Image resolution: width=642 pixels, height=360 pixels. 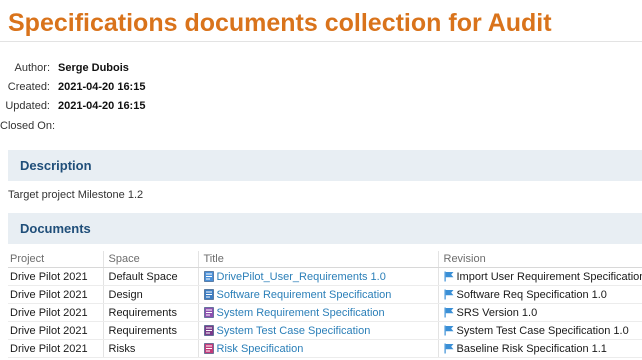 I want to click on revision-cell: Software Req Specification 1.0, so click(x=539, y=294).